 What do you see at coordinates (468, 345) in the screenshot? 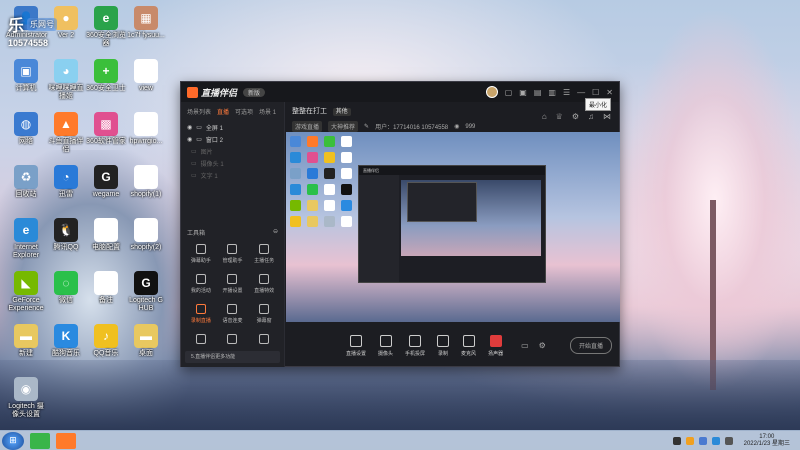
I see `control-button: 麦克风` at bounding box center [468, 345].